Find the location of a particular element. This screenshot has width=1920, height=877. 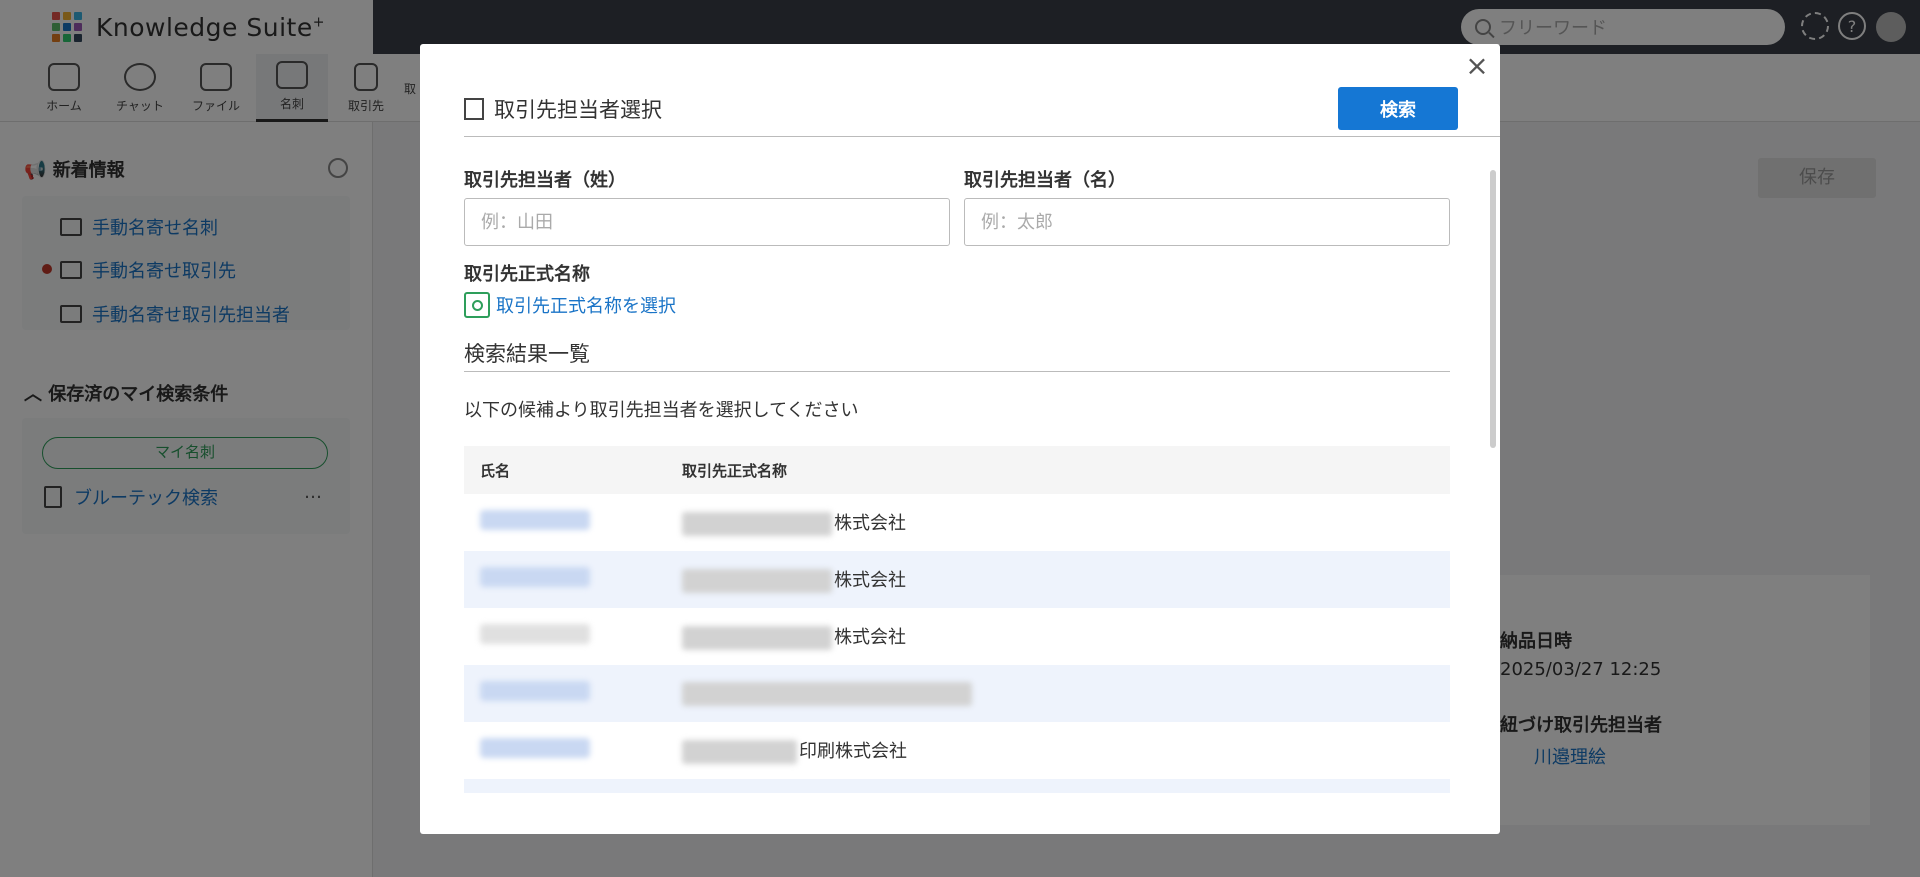

col-company-header: 取引先正式名称 is located at coordinates (735, 470).